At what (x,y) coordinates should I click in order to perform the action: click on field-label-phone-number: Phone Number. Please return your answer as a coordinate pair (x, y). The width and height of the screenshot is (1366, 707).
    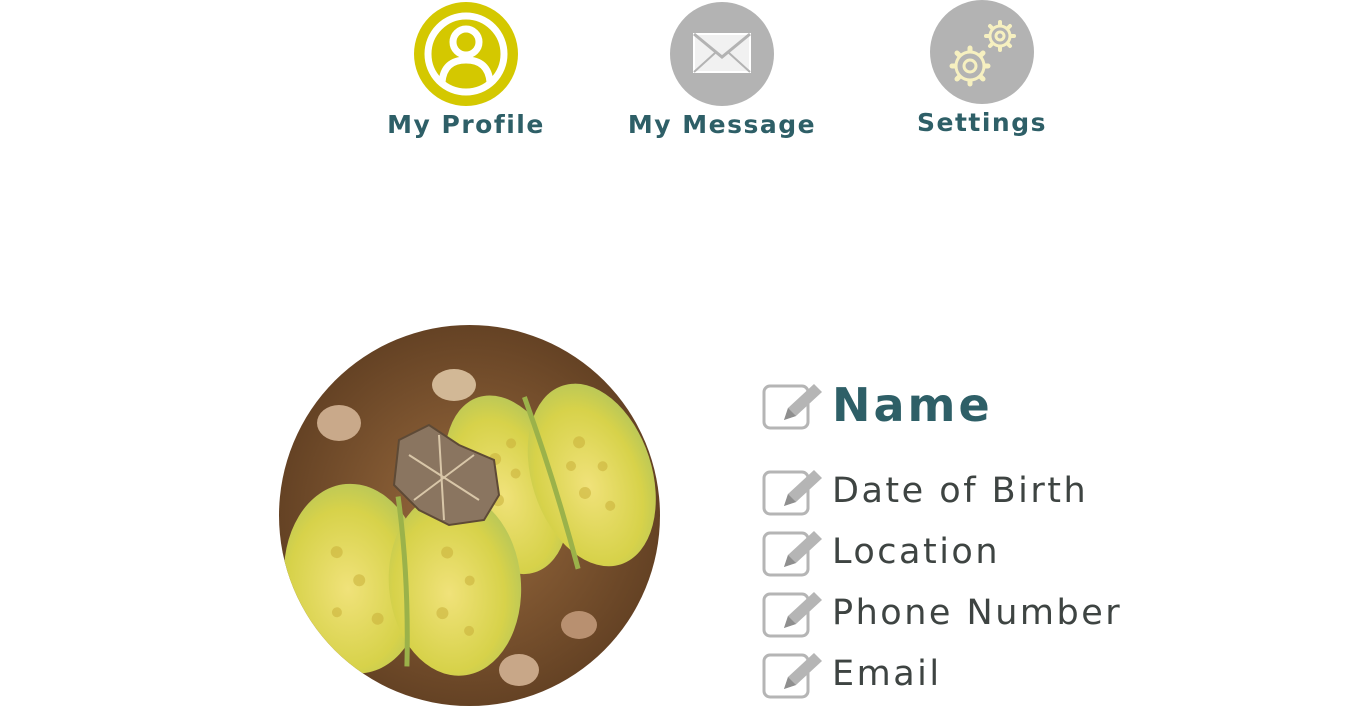
    Looking at the image, I should click on (977, 613).